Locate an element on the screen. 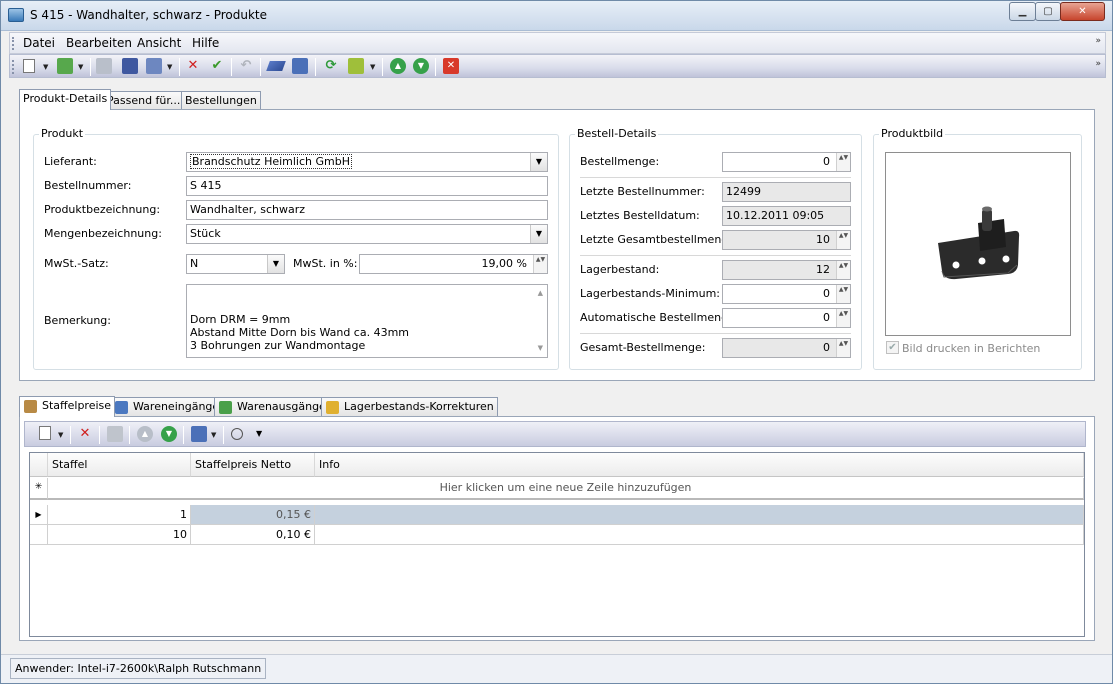  print-dropdown-icon: ▼ is located at coordinates (213, 435).